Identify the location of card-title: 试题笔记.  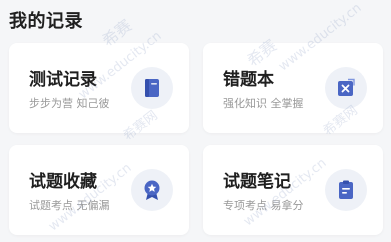
(257, 182).